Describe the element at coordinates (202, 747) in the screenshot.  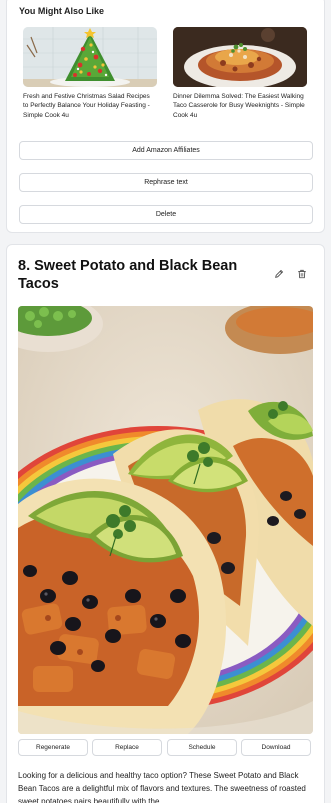
I see `schedule-image-button: Schedule` at that location.